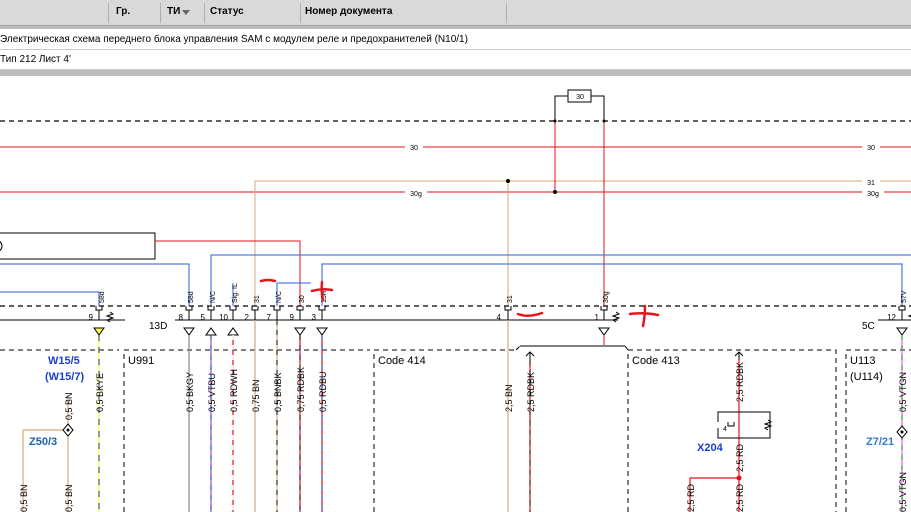 This screenshot has width=911, height=512. Describe the element at coordinates (499, 317) in the screenshot. I see `pin-number: 4` at that location.